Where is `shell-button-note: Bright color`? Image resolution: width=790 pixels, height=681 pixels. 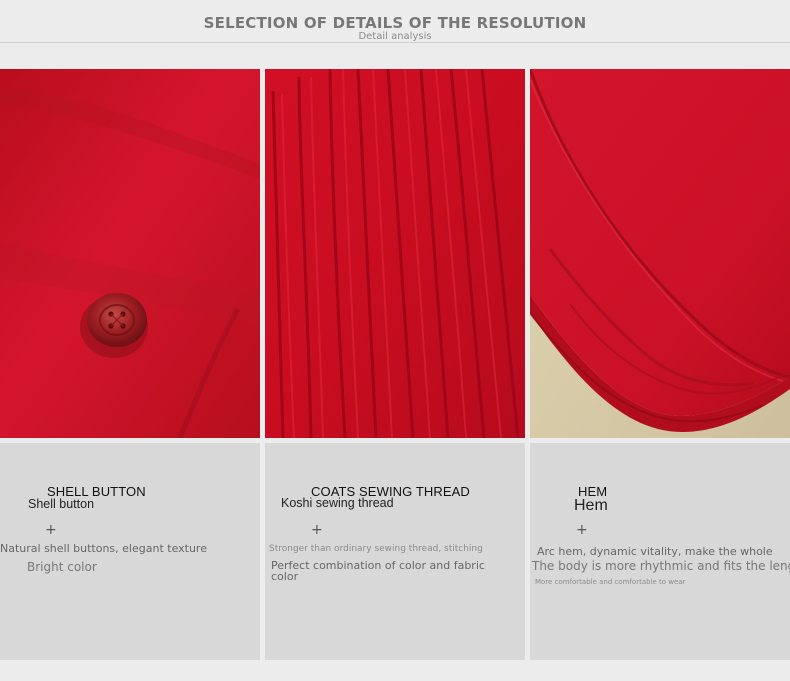 shell-button-note: Bright color is located at coordinates (62, 567).